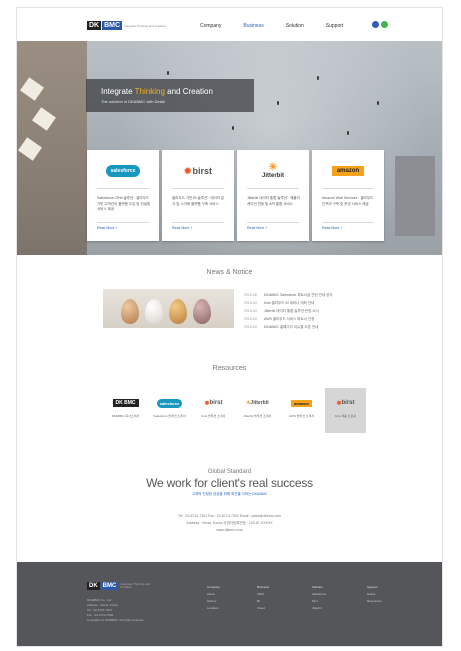 Image resolution: width=461 pixels, height=651 pixels. I want to click on nav-business: Business, so click(253, 26).